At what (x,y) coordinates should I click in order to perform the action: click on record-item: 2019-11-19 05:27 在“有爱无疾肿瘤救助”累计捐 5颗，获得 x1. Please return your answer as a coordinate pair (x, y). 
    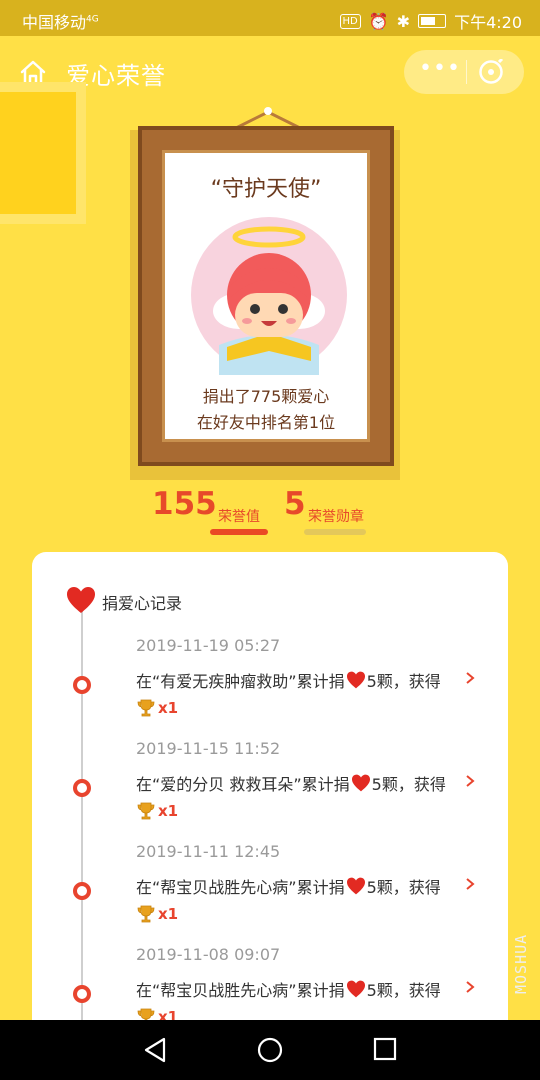
    Looking at the image, I should click on (270, 688).